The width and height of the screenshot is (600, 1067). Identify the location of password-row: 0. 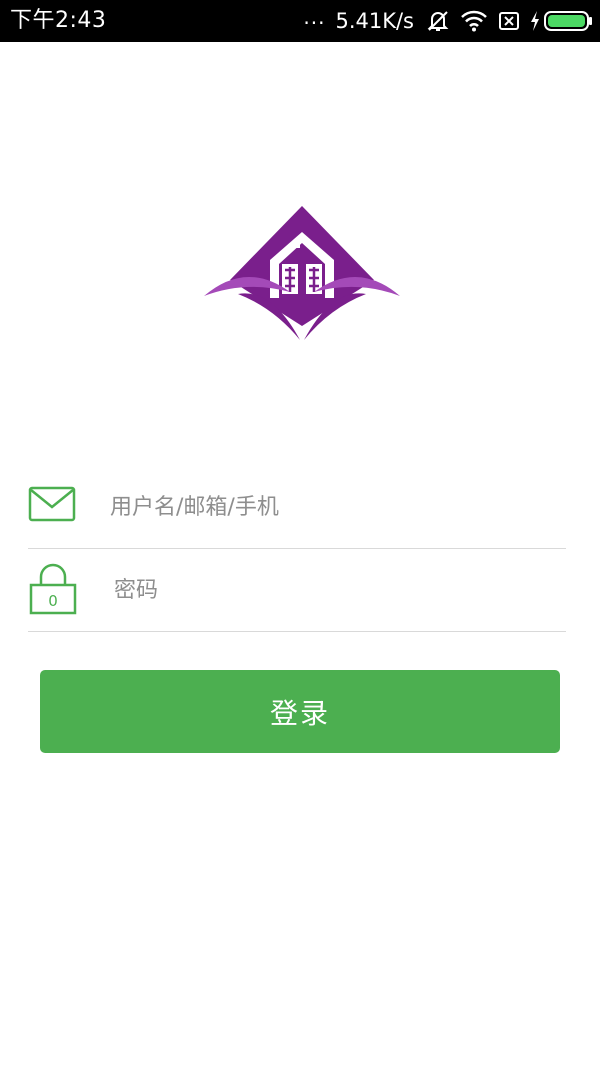
(297, 589).